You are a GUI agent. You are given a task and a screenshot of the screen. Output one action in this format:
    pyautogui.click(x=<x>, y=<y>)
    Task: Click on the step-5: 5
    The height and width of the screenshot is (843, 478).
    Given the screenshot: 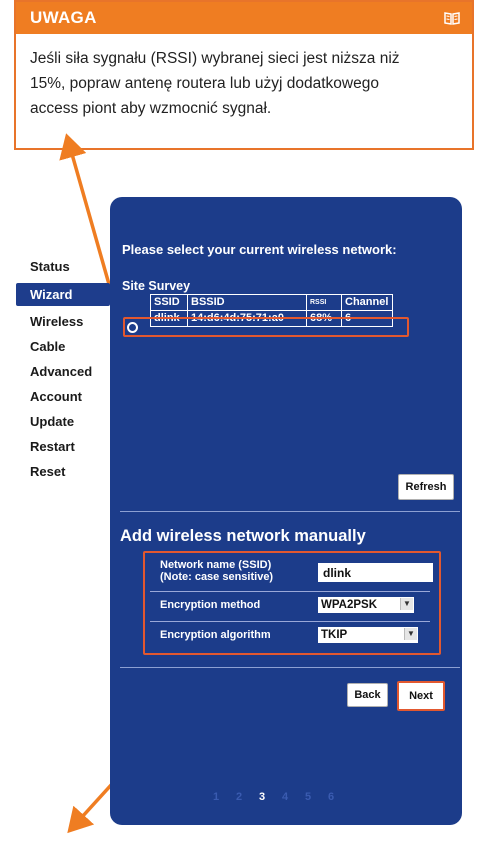 What is the action you would take?
    pyautogui.click(x=308, y=797)
    